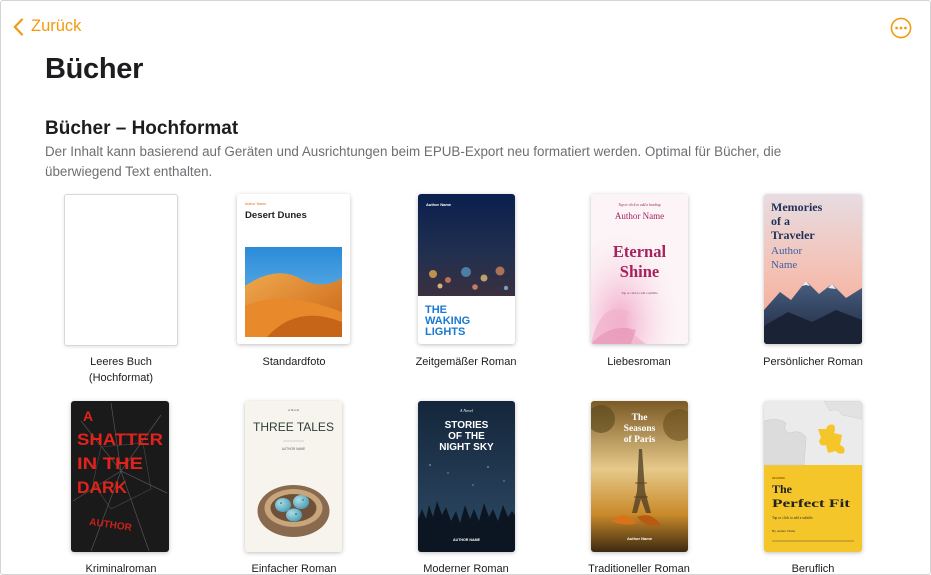  I want to click on cover-title-line: Traveler, so click(793, 235).